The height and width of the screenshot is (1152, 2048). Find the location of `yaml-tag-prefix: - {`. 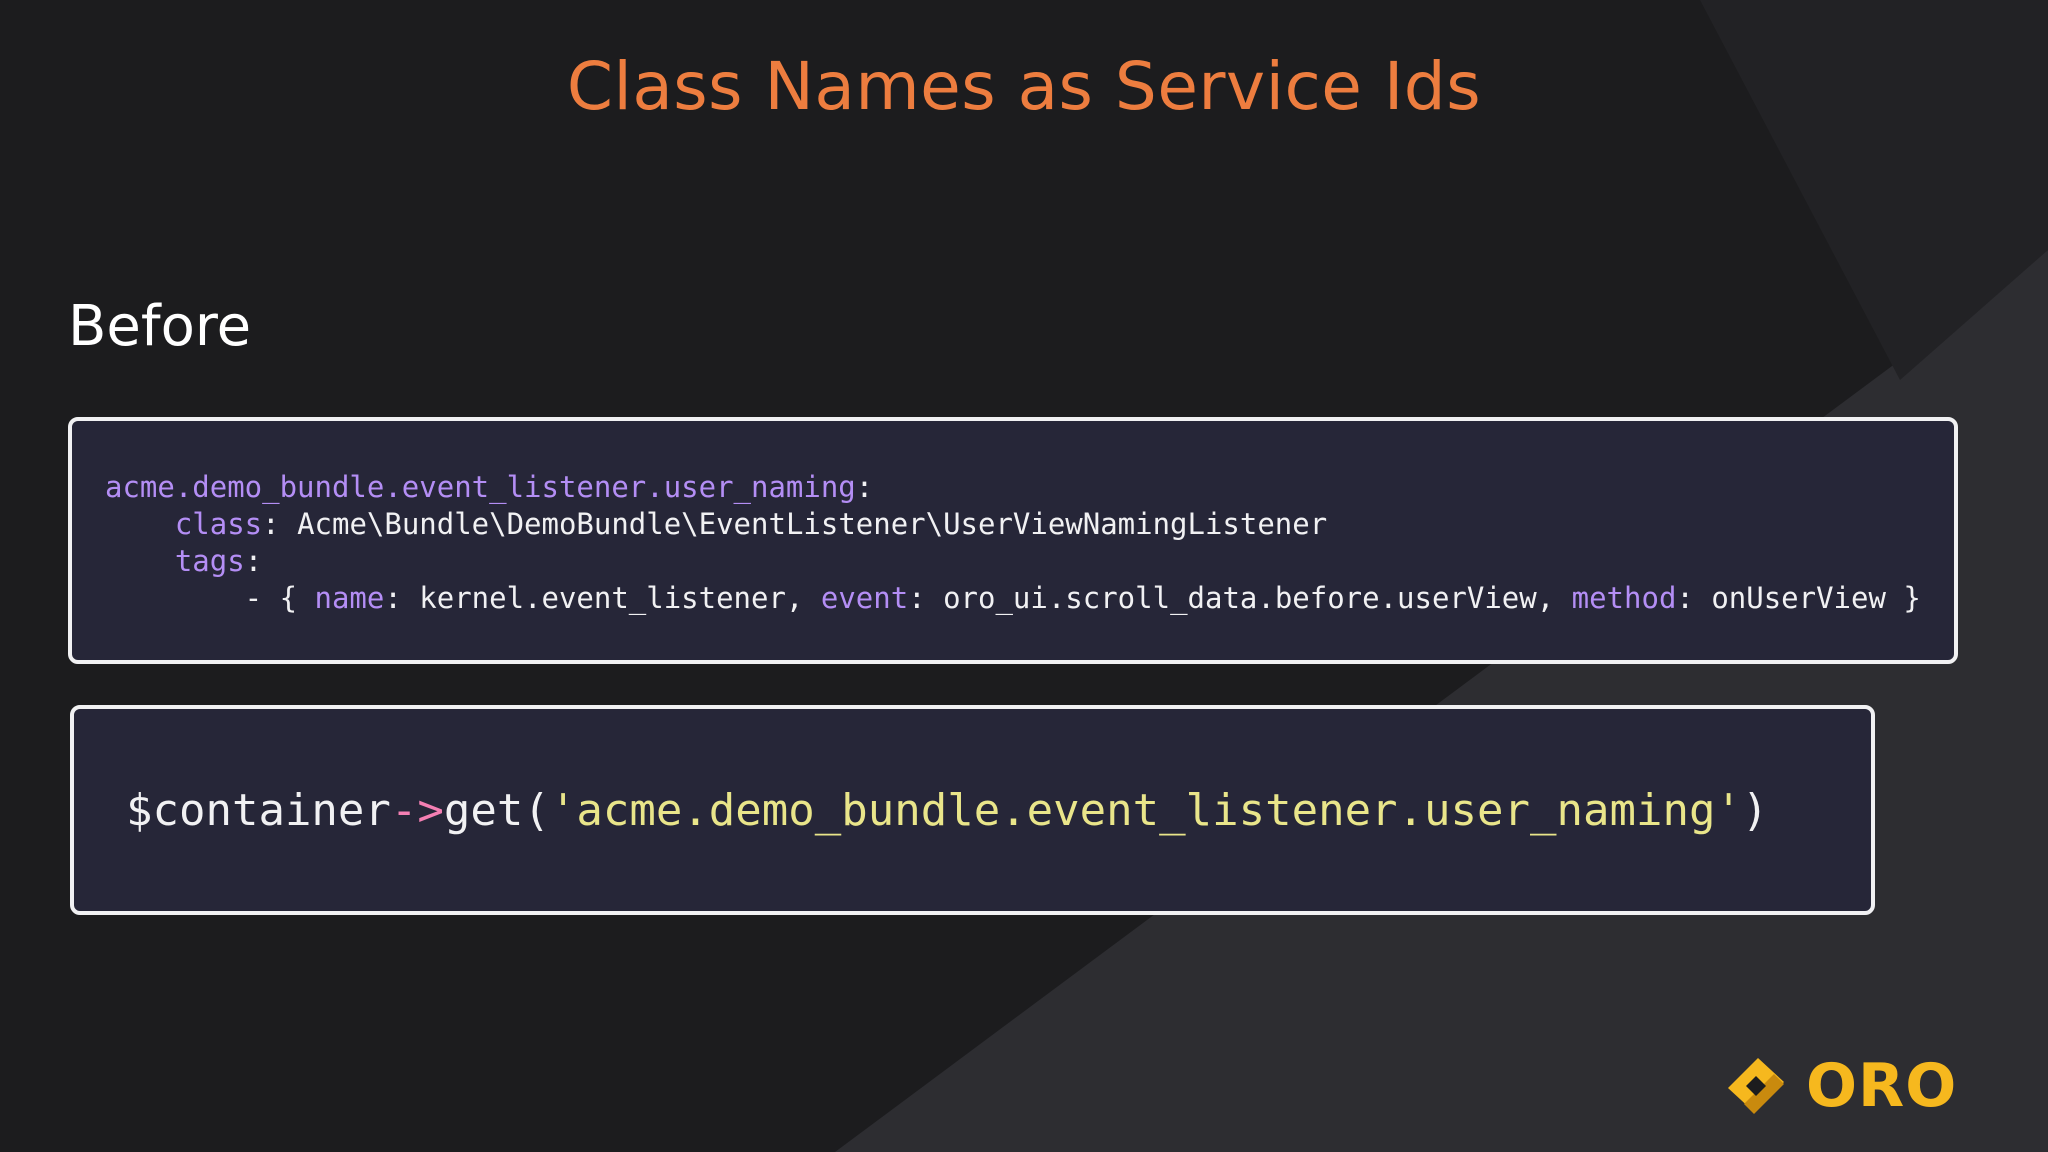

yaml-tag-prefix: - { is located at coordinates (210, 598).